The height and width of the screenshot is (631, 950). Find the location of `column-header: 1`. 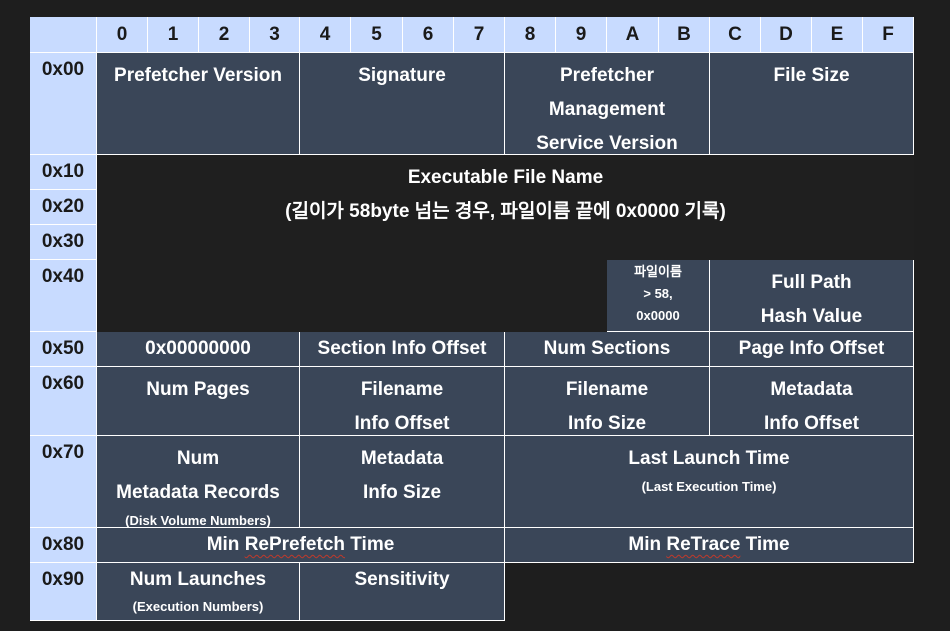

column-header: 1 is located at coordinates (173, 35).